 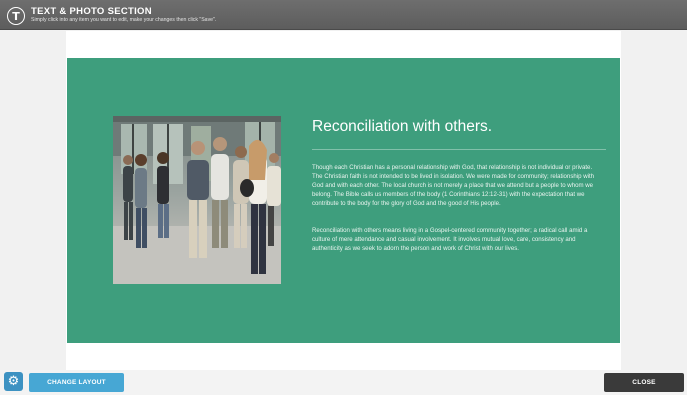 I want to click on settings-button: ⚙, so click(x=13, y=381).